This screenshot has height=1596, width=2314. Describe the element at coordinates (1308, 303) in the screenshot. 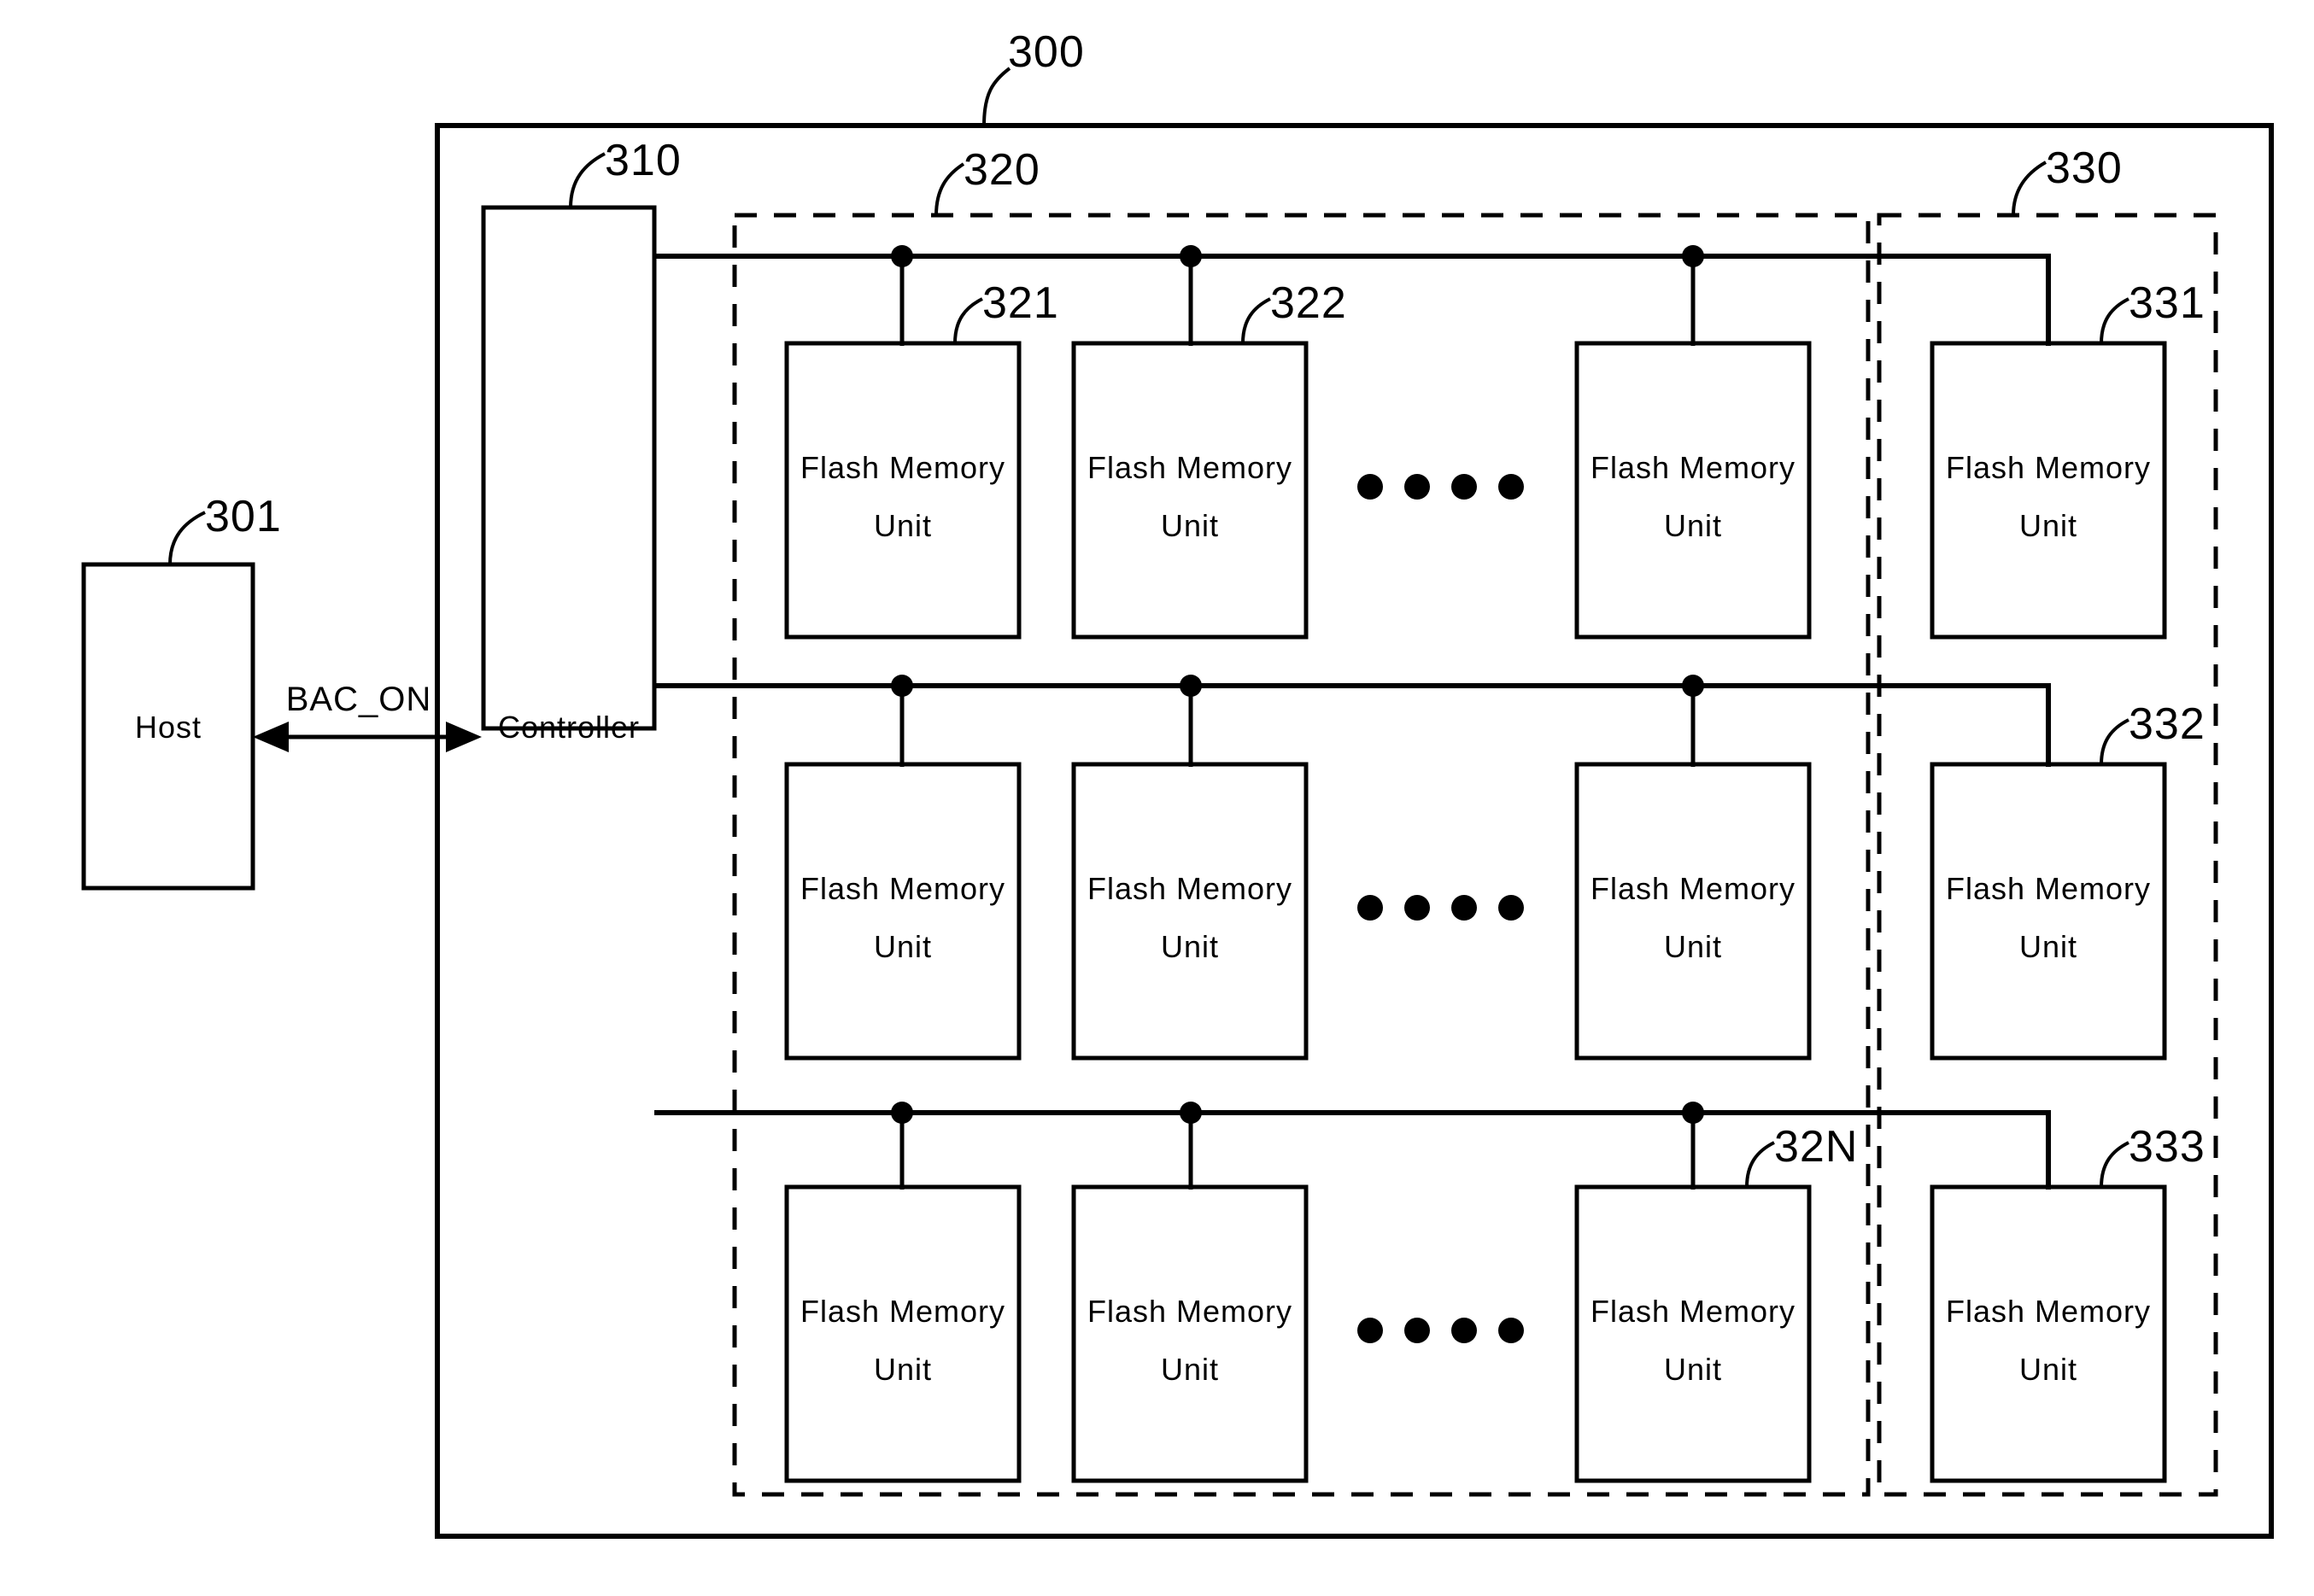

I see `ref-num-322: 322` at that location.